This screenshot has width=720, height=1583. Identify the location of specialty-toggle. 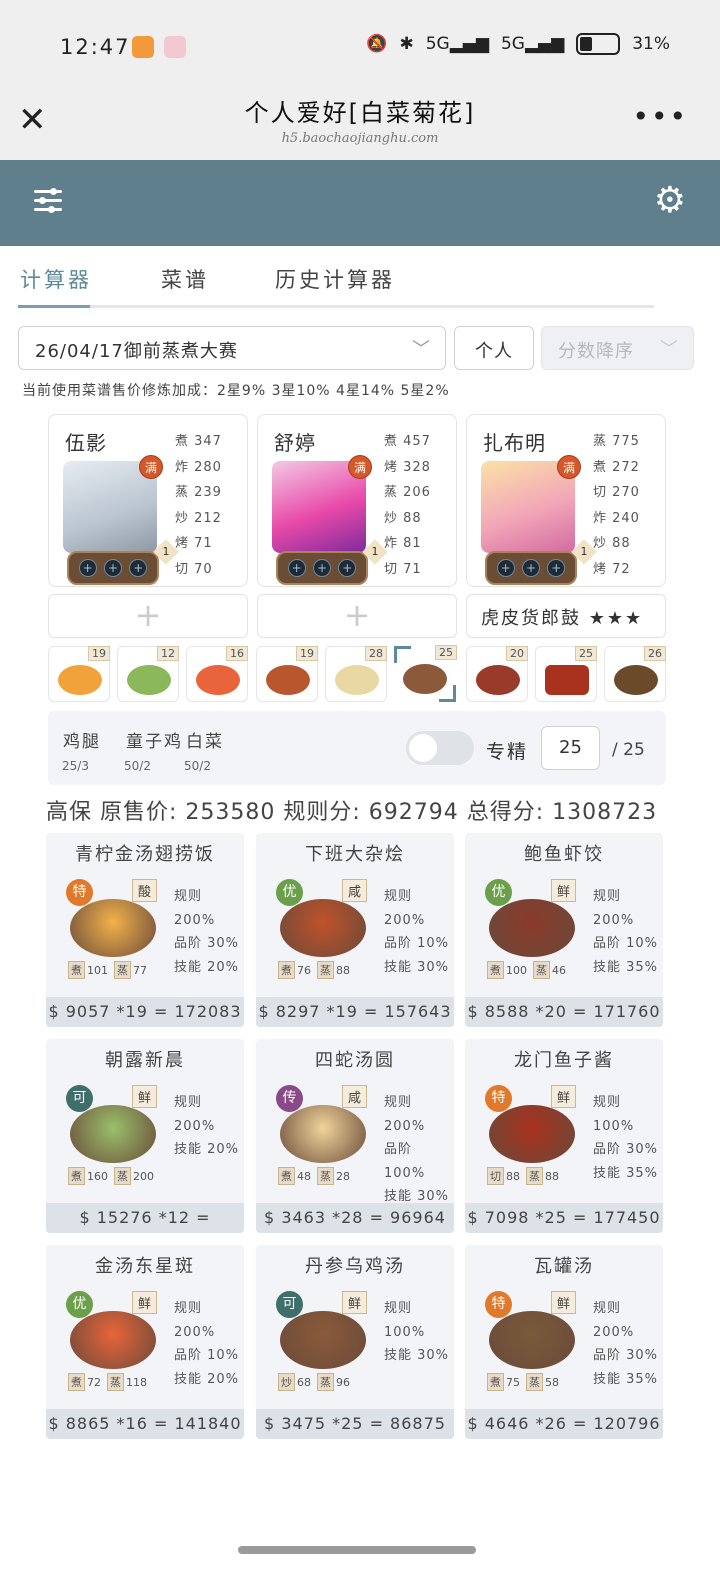
(440, 748).